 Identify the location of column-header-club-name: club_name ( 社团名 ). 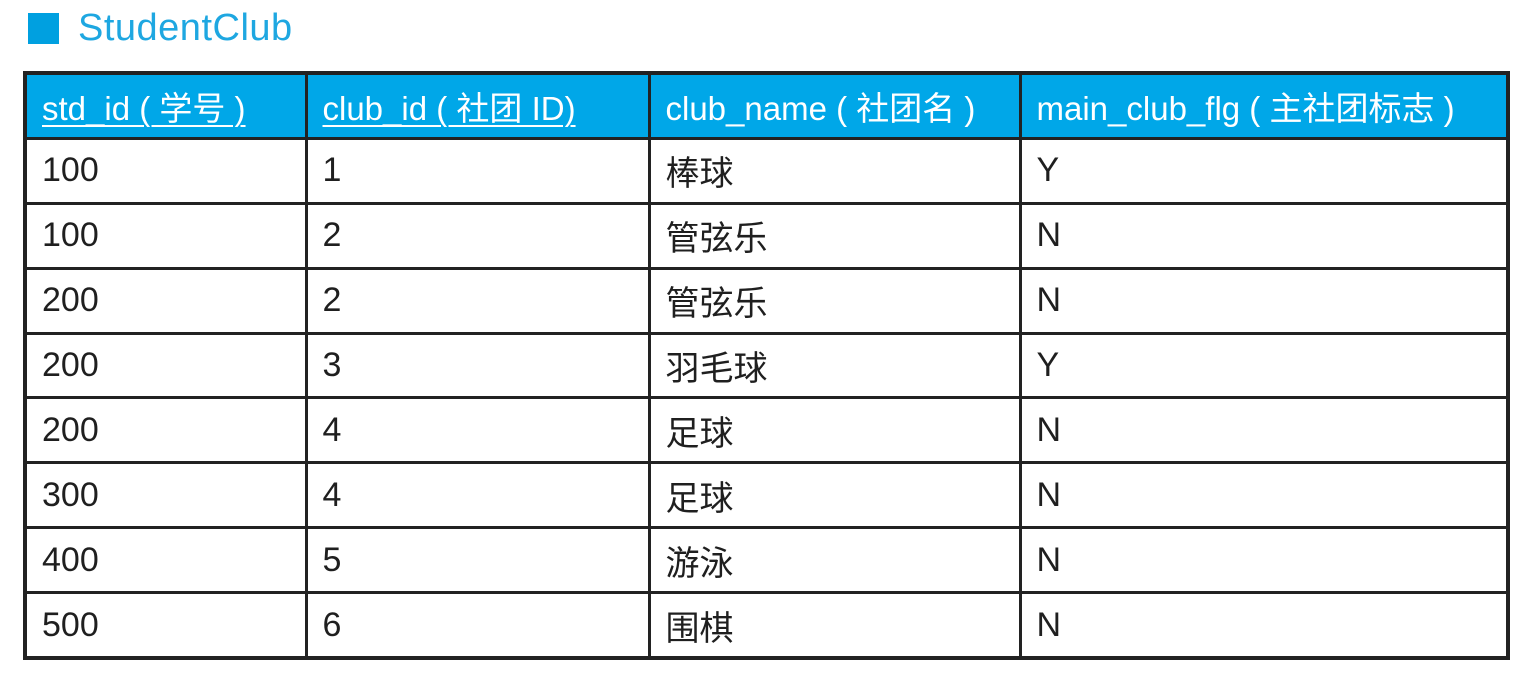
(834, 105).